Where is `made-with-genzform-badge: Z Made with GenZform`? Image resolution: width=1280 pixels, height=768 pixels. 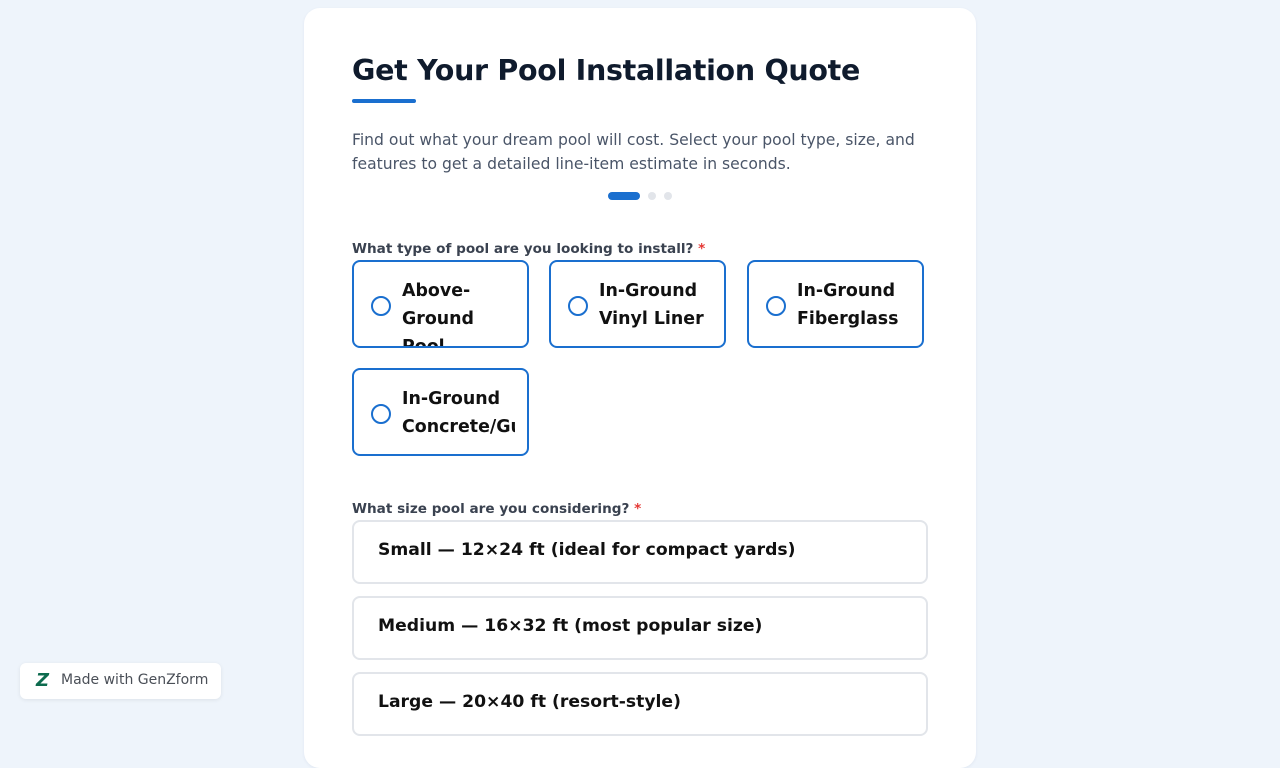 made-with-genzform-badge: Z Made with GenZform is located at coordinates (120, 681).